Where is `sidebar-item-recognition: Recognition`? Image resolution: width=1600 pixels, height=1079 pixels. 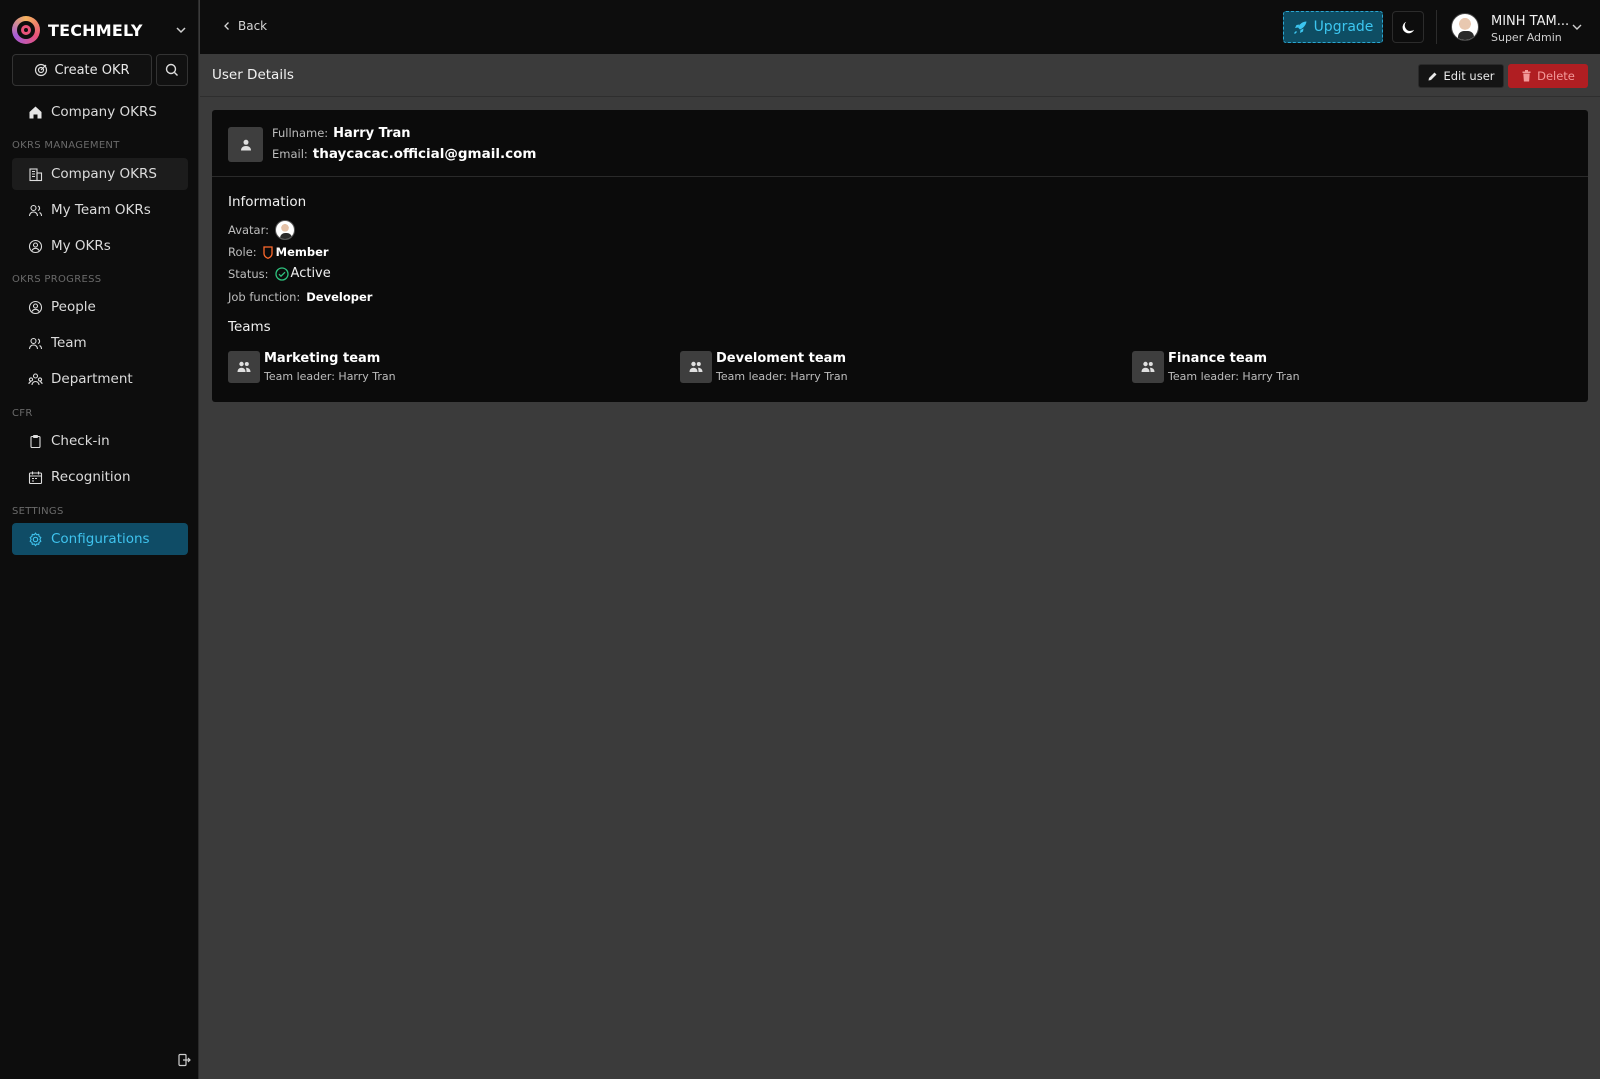 sidebar-item-recognition: Recognition is located at coordinates (100, 477).